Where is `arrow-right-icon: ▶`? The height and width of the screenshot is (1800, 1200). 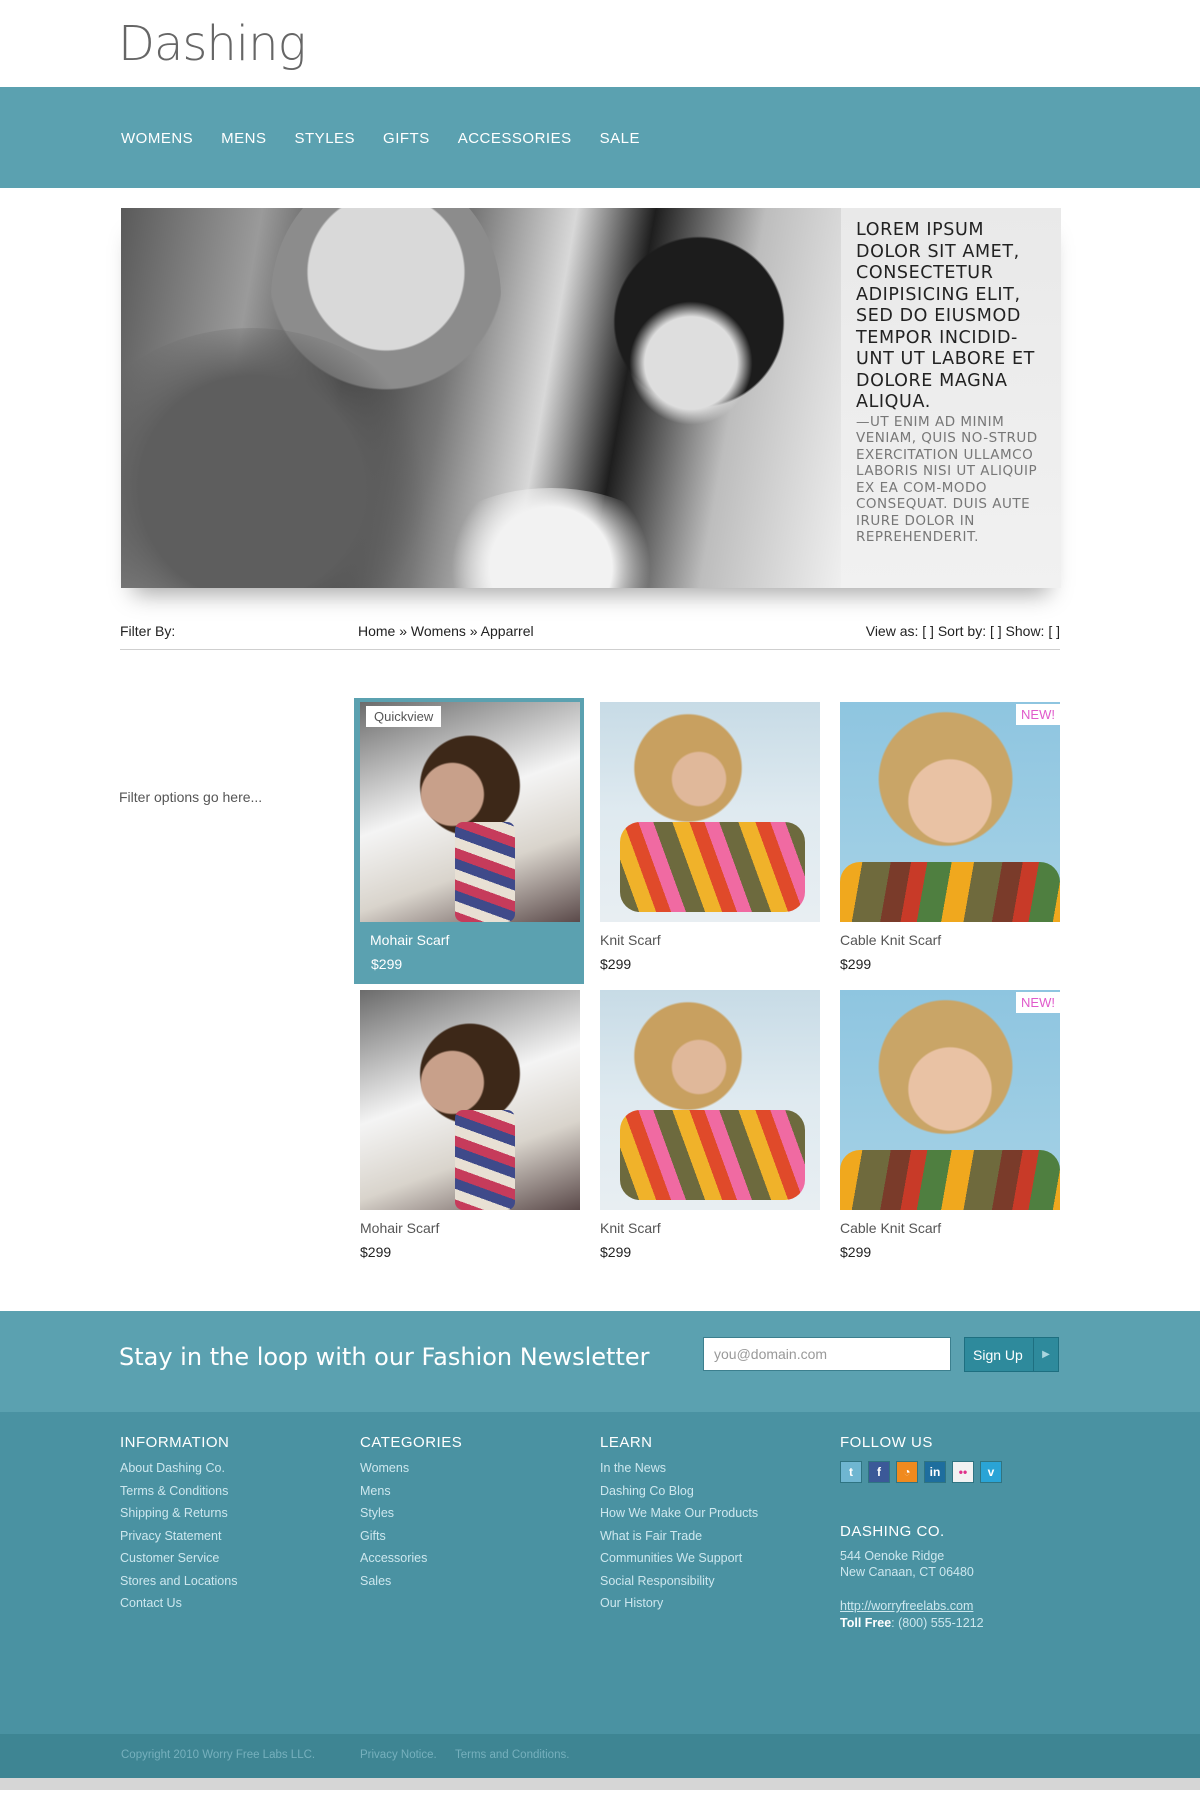 arrow-right-icon: ▶ is located at coordinates (1045, 1354).